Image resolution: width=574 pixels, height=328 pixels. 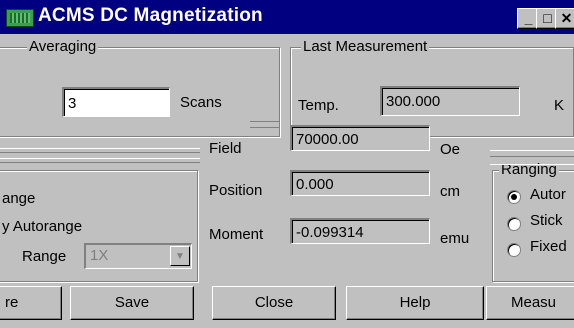 I want to click on sticky-autorange-label: y Autorange, so click(x=42, y=226).